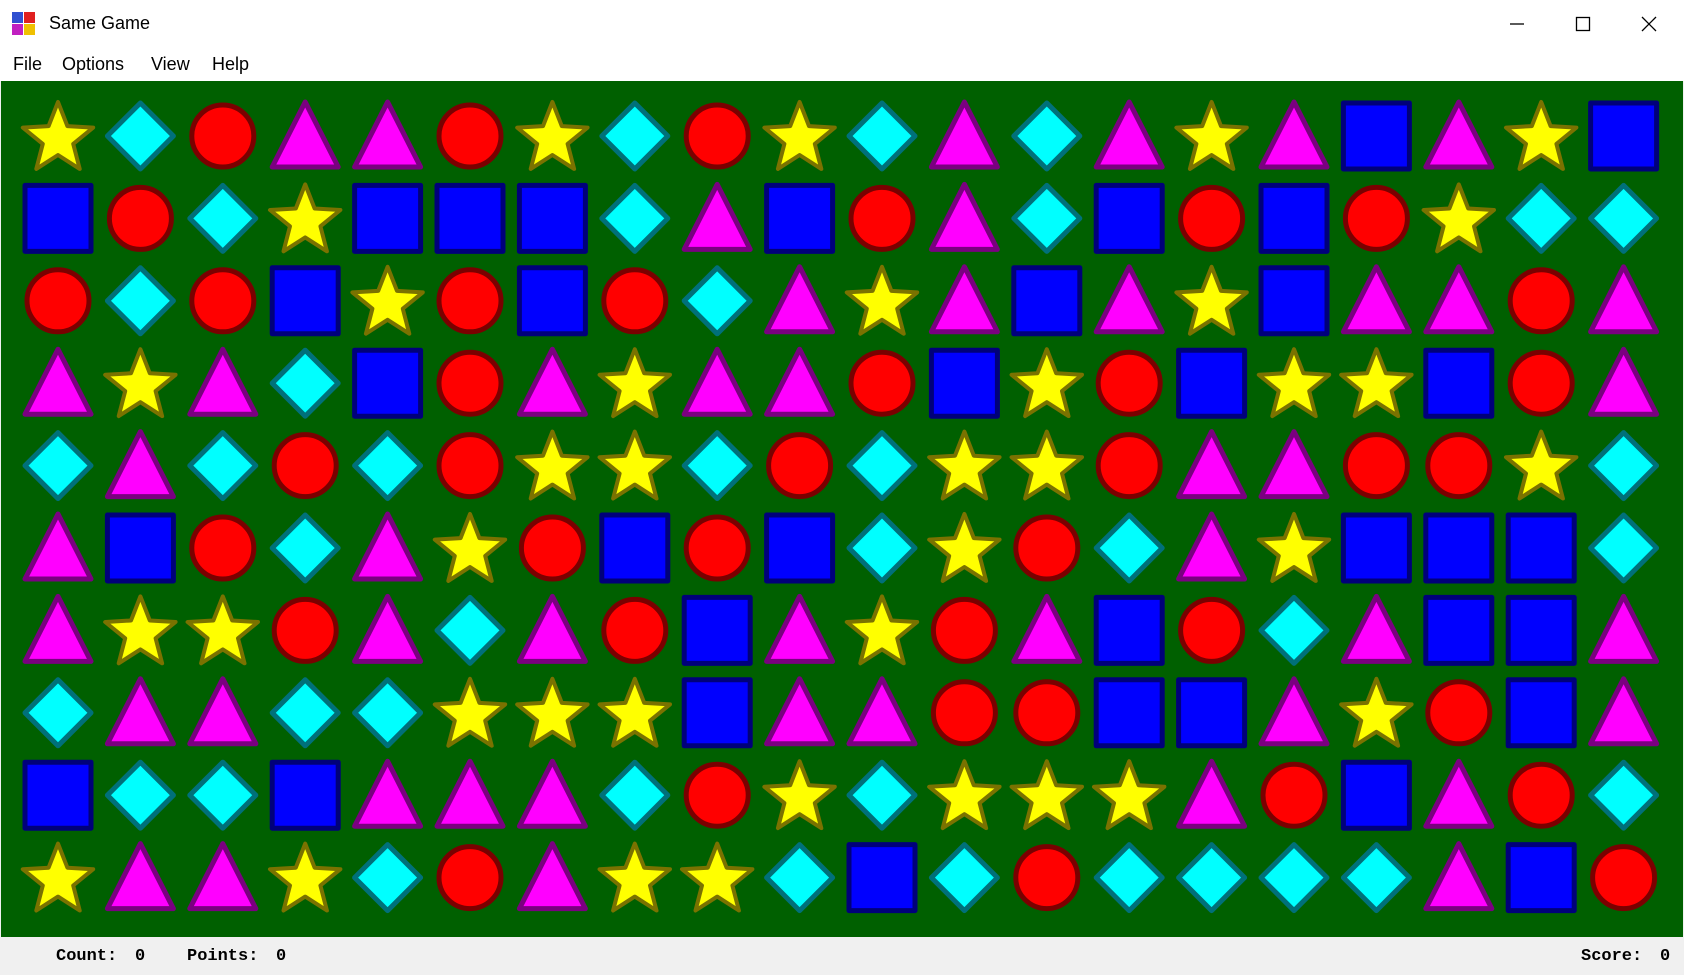 The width and height of the screenshot is (1684, 975). Describe the element at coordinates (170, 64) in the screenshot. I see `menu-view: View` at that location.